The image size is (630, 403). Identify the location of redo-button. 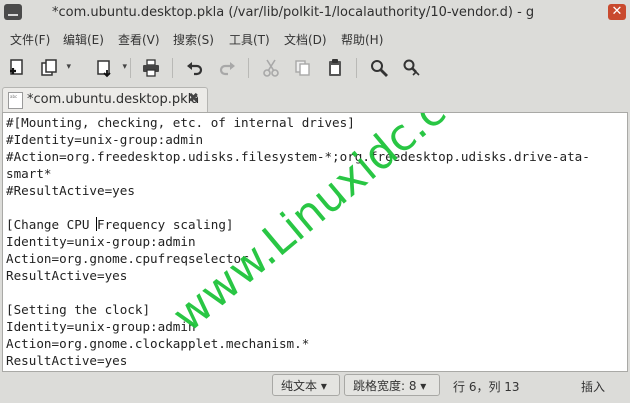
(227, 68).